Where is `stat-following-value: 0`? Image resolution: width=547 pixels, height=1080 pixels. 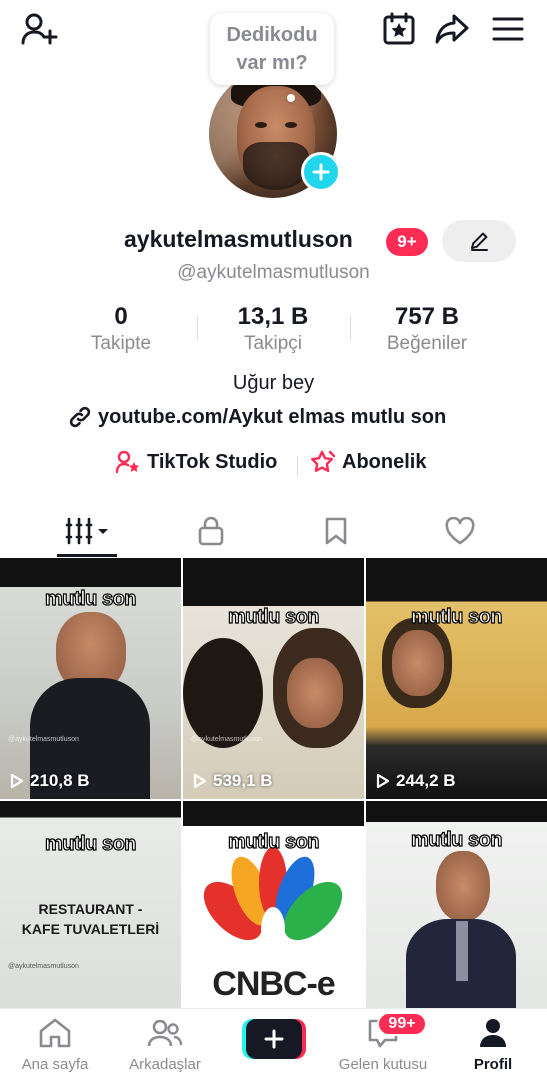
stat-following-value: 0 is located at coordinates (121, 316).